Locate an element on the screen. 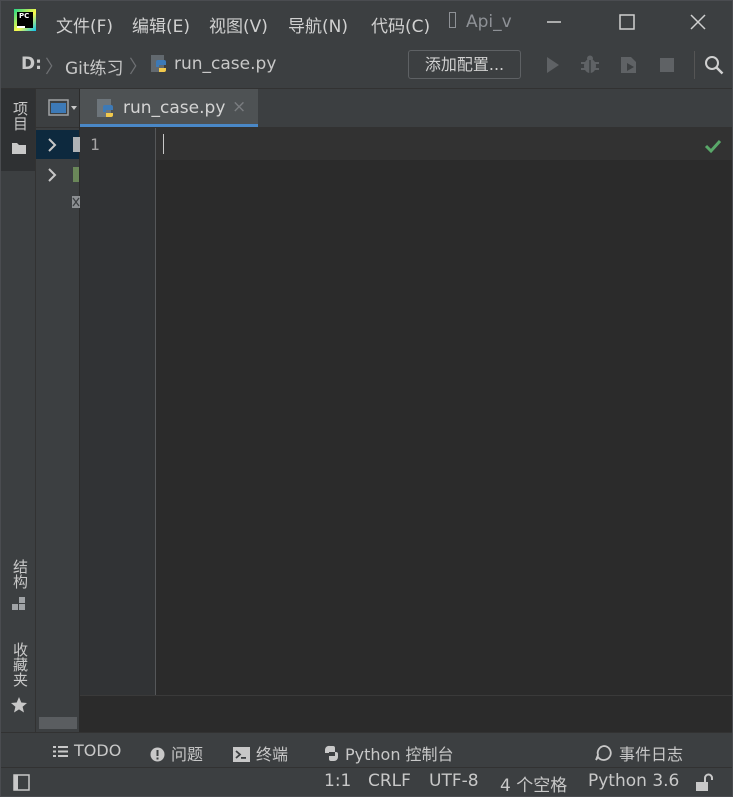 Image resolution: width=733 pixels, height=797 pixels. structure-icon is located at coordinates (18, 603).